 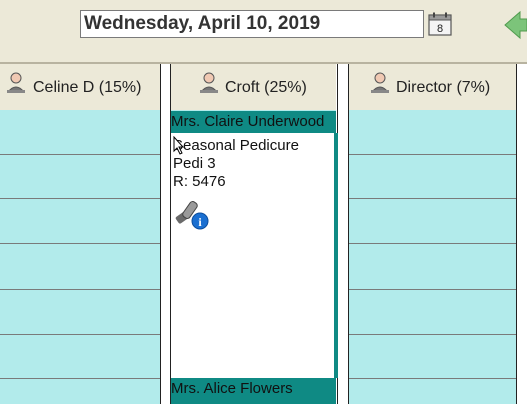 What do you see at coordinates (253, 391) in the screenshot?
I see `appointment-client: Mrs. Alice Flowers` at bounding box center [253, 391].